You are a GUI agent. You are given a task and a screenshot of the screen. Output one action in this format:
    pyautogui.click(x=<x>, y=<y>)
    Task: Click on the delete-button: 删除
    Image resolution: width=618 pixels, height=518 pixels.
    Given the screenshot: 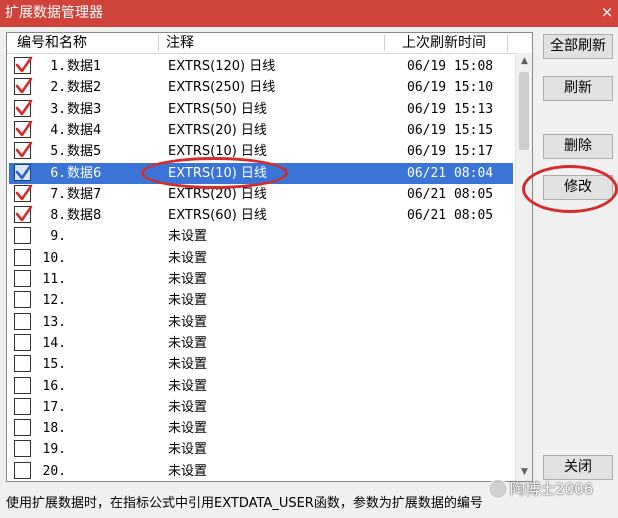 What is the action you would take?
    pyautogui.click(x=578, y=146)
    